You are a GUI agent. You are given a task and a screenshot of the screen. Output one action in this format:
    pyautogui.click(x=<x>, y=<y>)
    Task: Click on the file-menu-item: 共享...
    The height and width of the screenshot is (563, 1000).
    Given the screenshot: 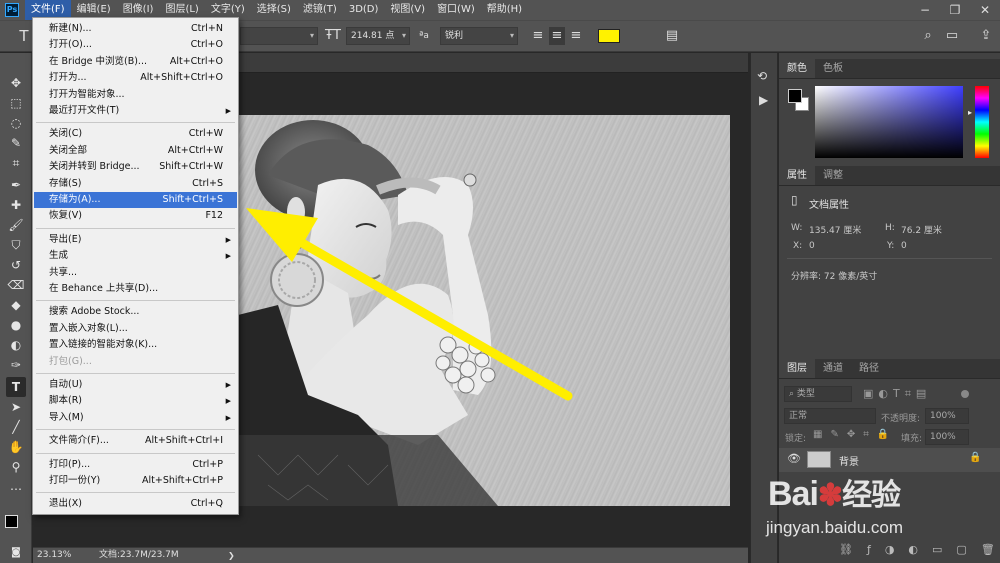 What is the action you would take?
    pyautogui.click(x=135, y=273)
    